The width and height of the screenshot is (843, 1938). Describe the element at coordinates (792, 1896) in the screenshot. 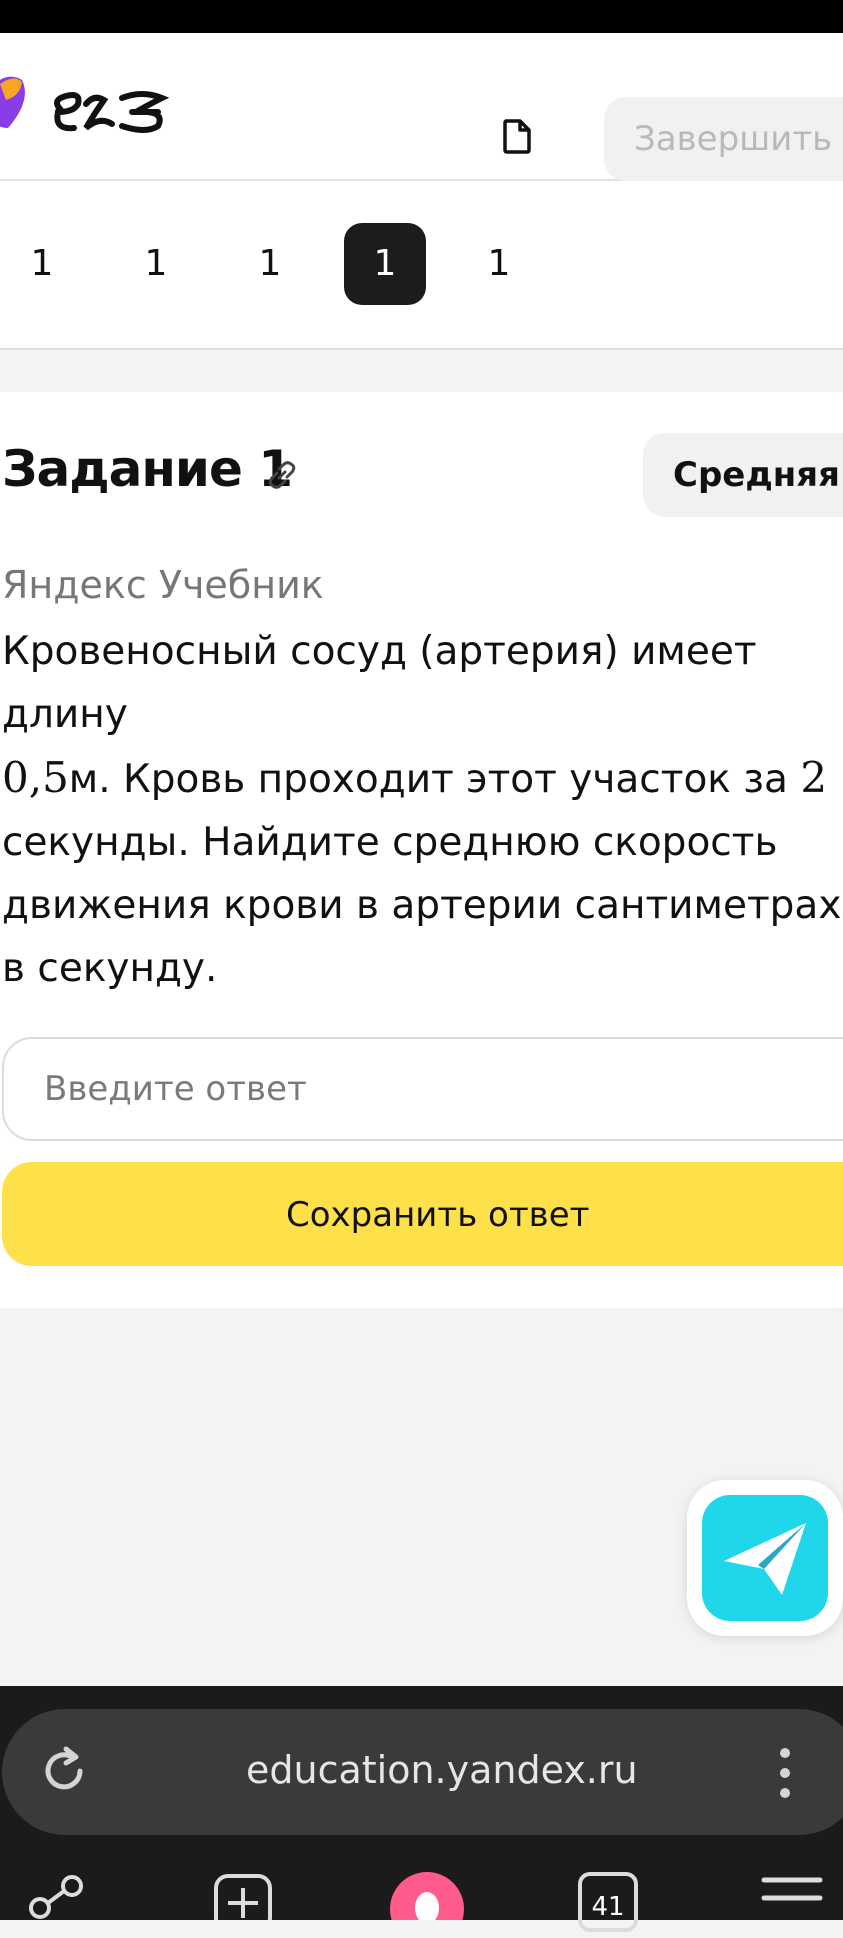

I see `menu-icon` at that location.